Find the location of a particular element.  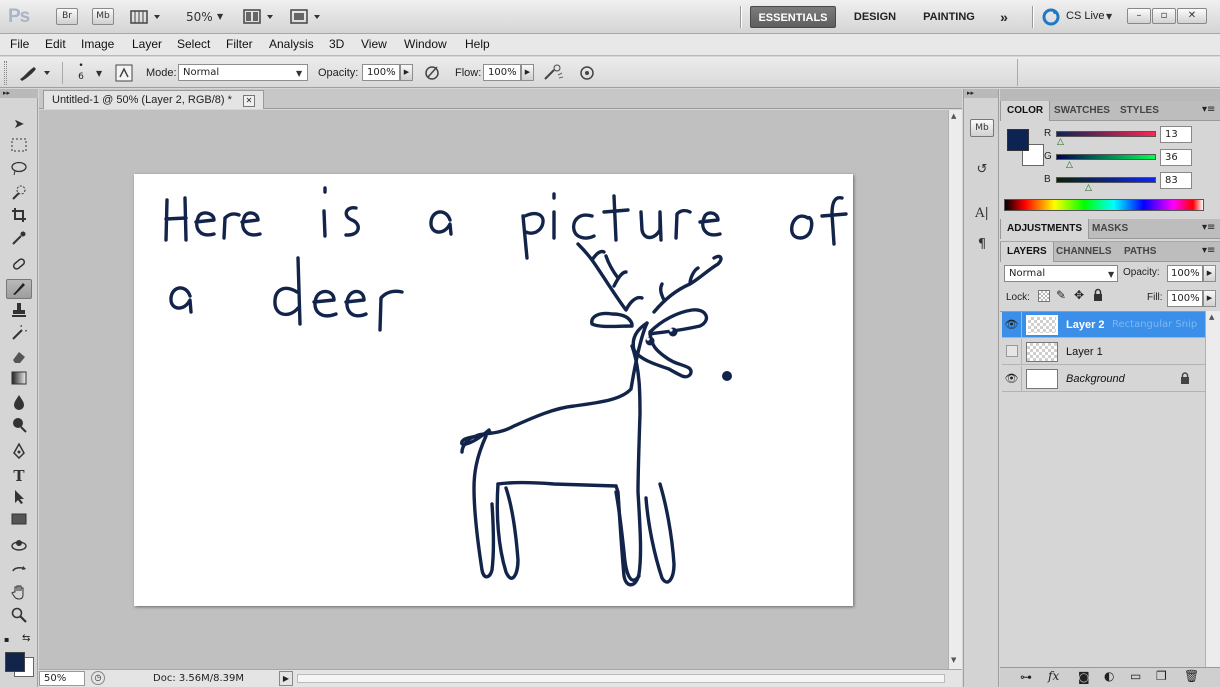

opacity-input: 100% is located at coordinates (381, 72).